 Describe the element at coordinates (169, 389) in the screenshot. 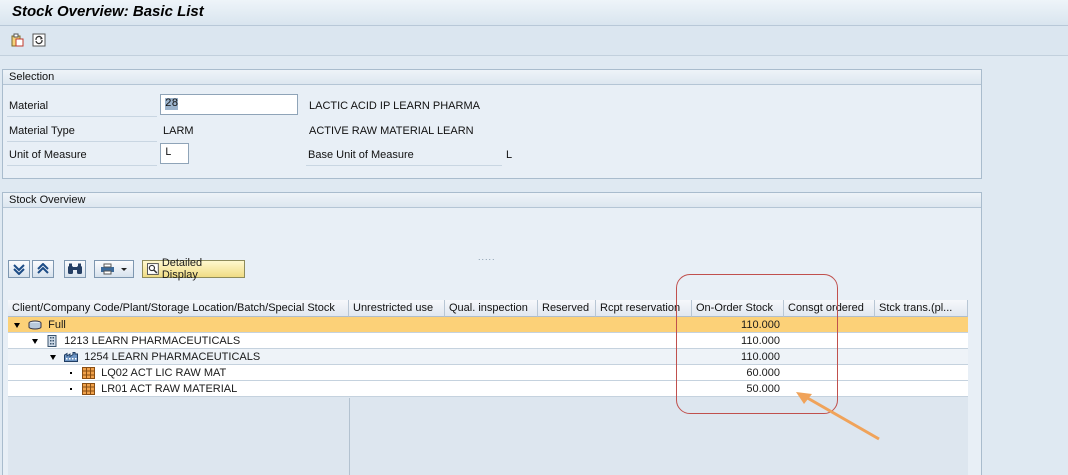

I see `row-label: LR01 ACT RAW MATERIAL` at that location.